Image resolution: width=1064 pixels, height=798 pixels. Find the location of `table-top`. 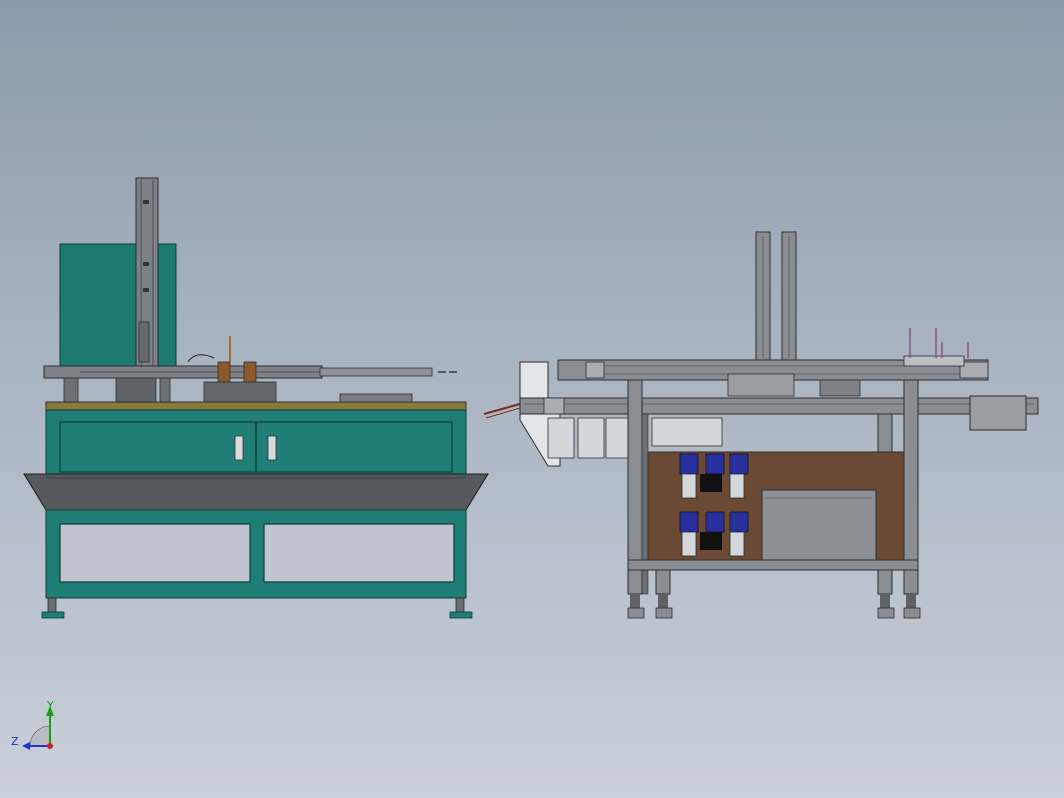

table-top is located at coordinates (256, 406).